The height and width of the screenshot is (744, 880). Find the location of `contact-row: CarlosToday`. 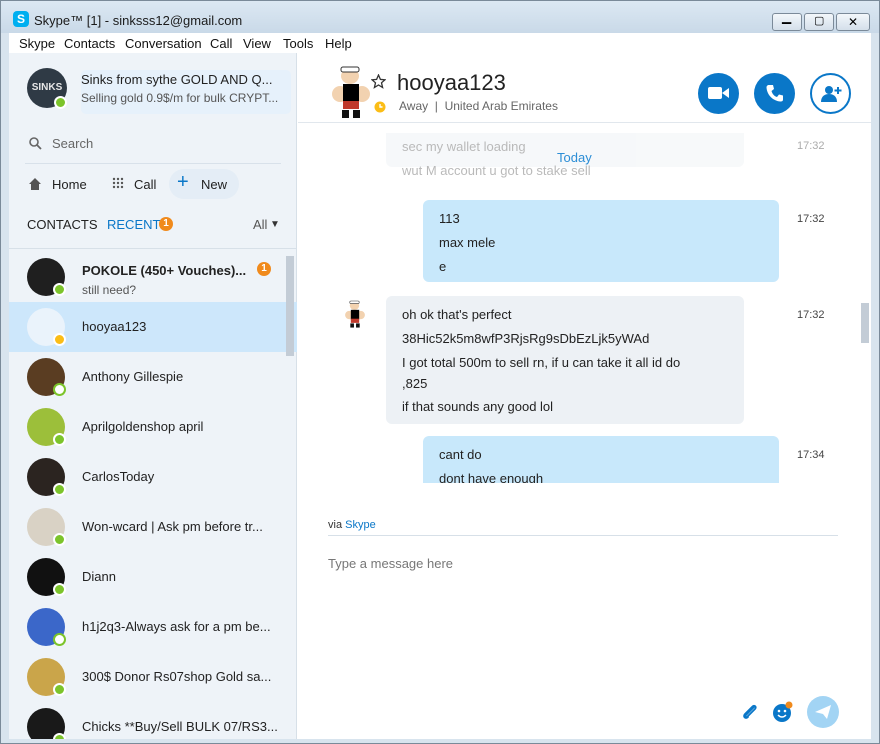

contact-row: CarlosToday is located at coordinates (153, 477).